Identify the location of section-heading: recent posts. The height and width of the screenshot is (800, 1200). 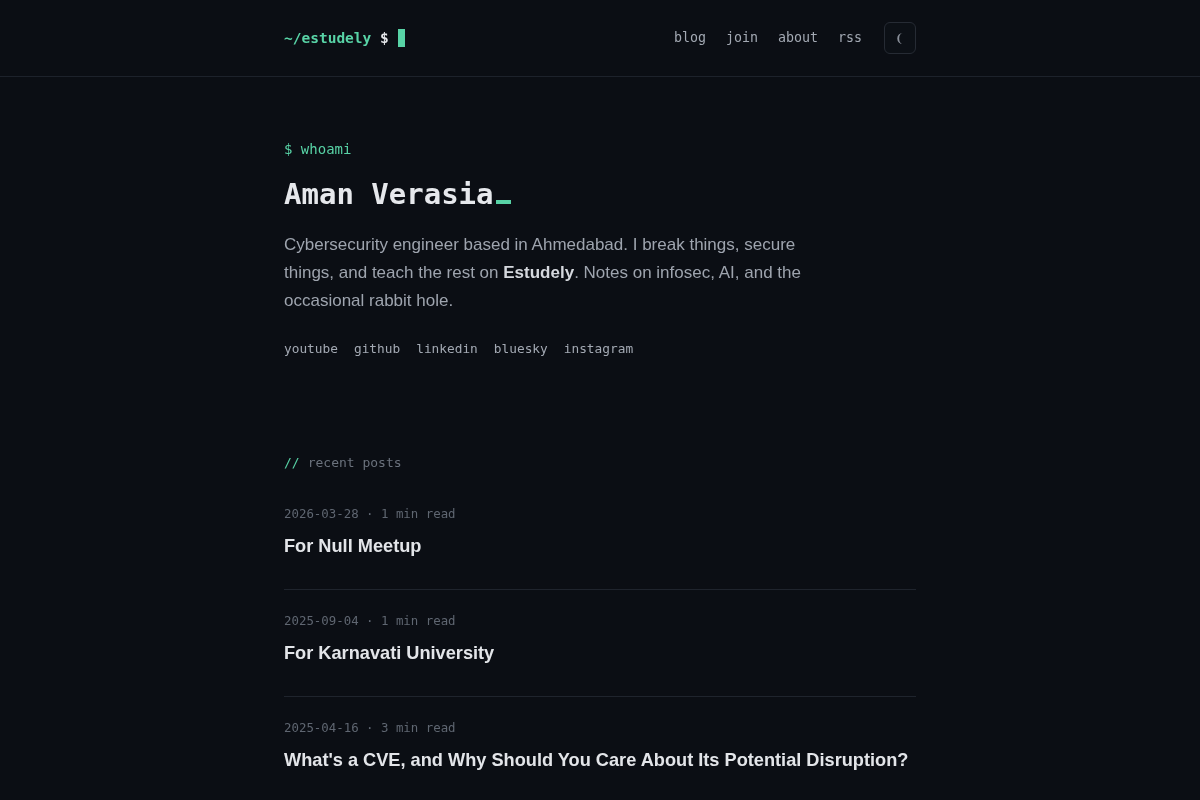
(354, 463).